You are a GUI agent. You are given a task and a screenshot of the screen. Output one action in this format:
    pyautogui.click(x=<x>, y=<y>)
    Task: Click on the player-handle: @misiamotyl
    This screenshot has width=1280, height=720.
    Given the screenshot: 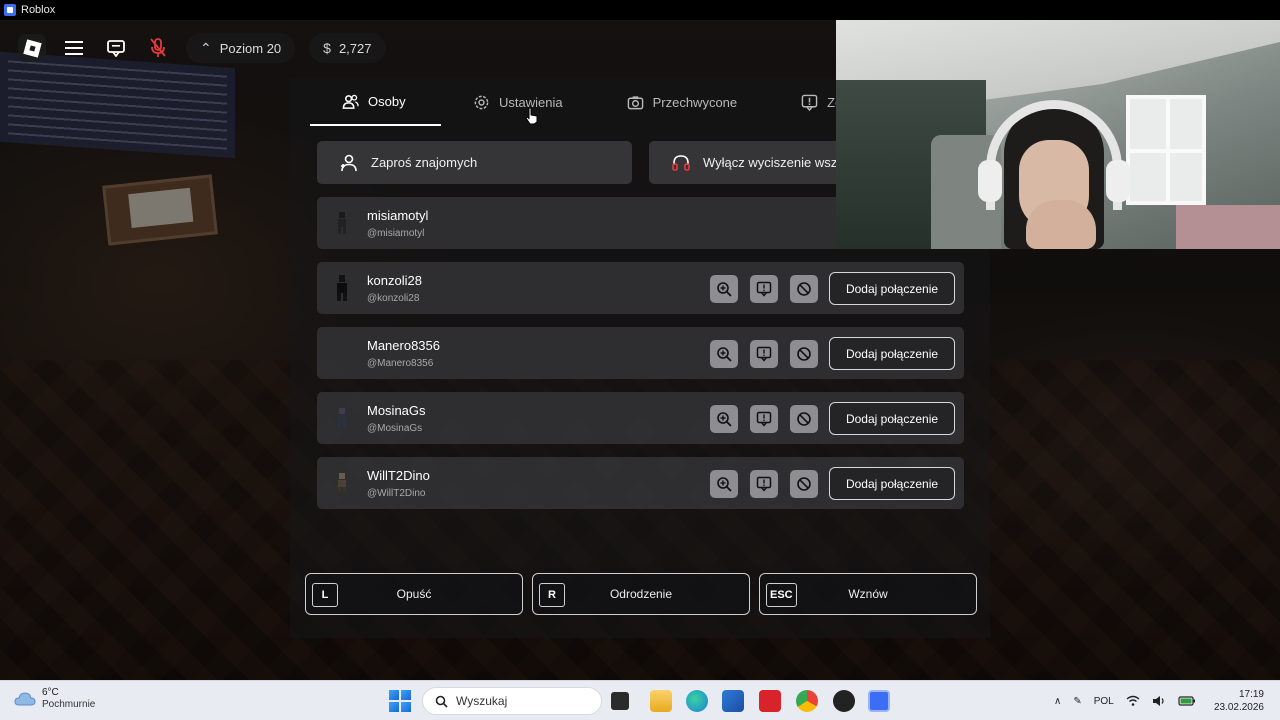 What is the action you would take?
    pyautogui.click(x=396, y=233)
    